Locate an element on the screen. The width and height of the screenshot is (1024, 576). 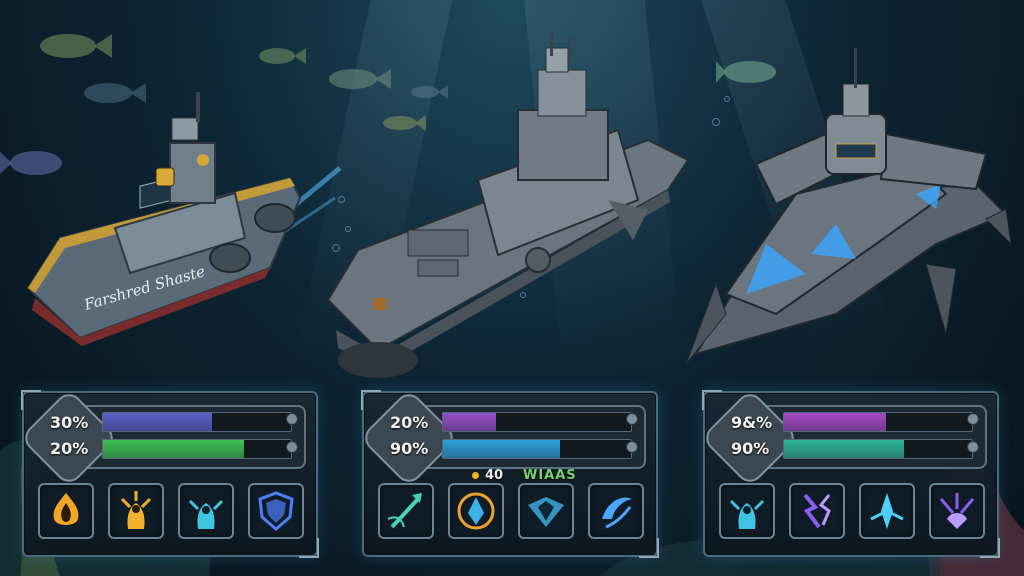
flame-burst-icon is located at coordinates (66, 509).